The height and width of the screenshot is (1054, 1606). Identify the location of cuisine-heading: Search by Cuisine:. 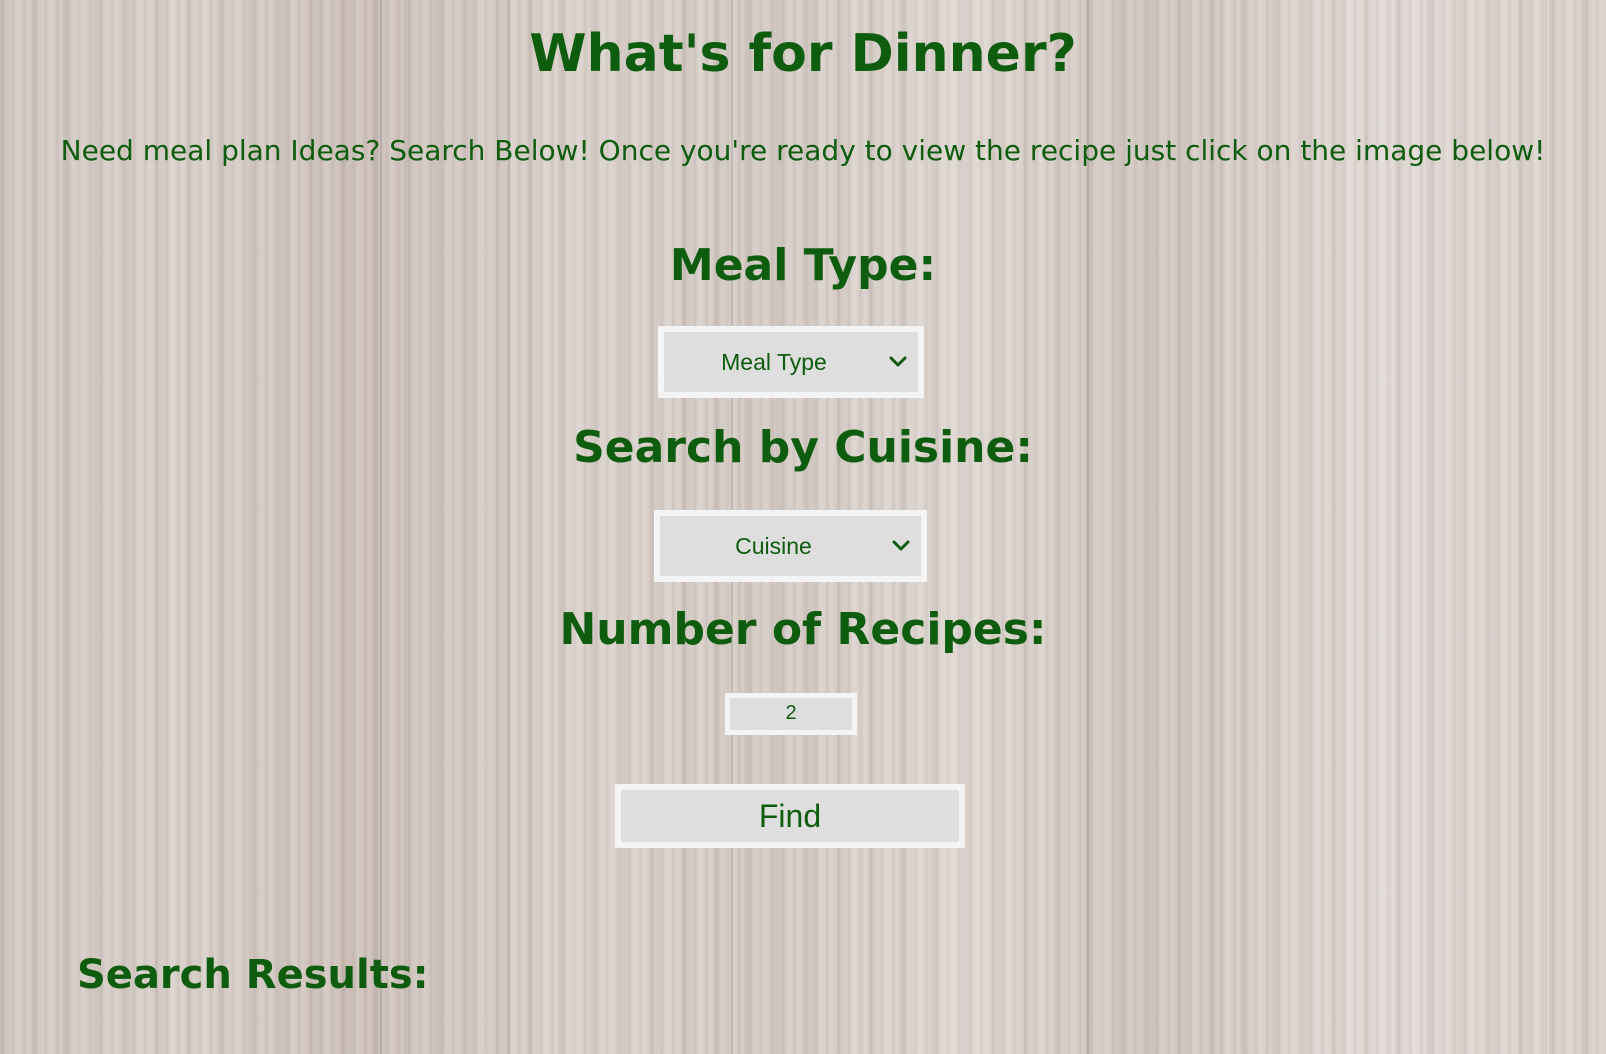
(803, 447).